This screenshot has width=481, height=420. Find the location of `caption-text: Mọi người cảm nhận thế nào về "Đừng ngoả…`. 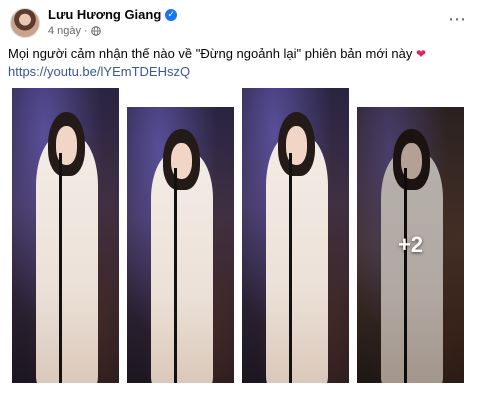

caption-text: Mọi người cảm nhận thế nào về "Đừng ngoả… is located at coordinates (210, 53).